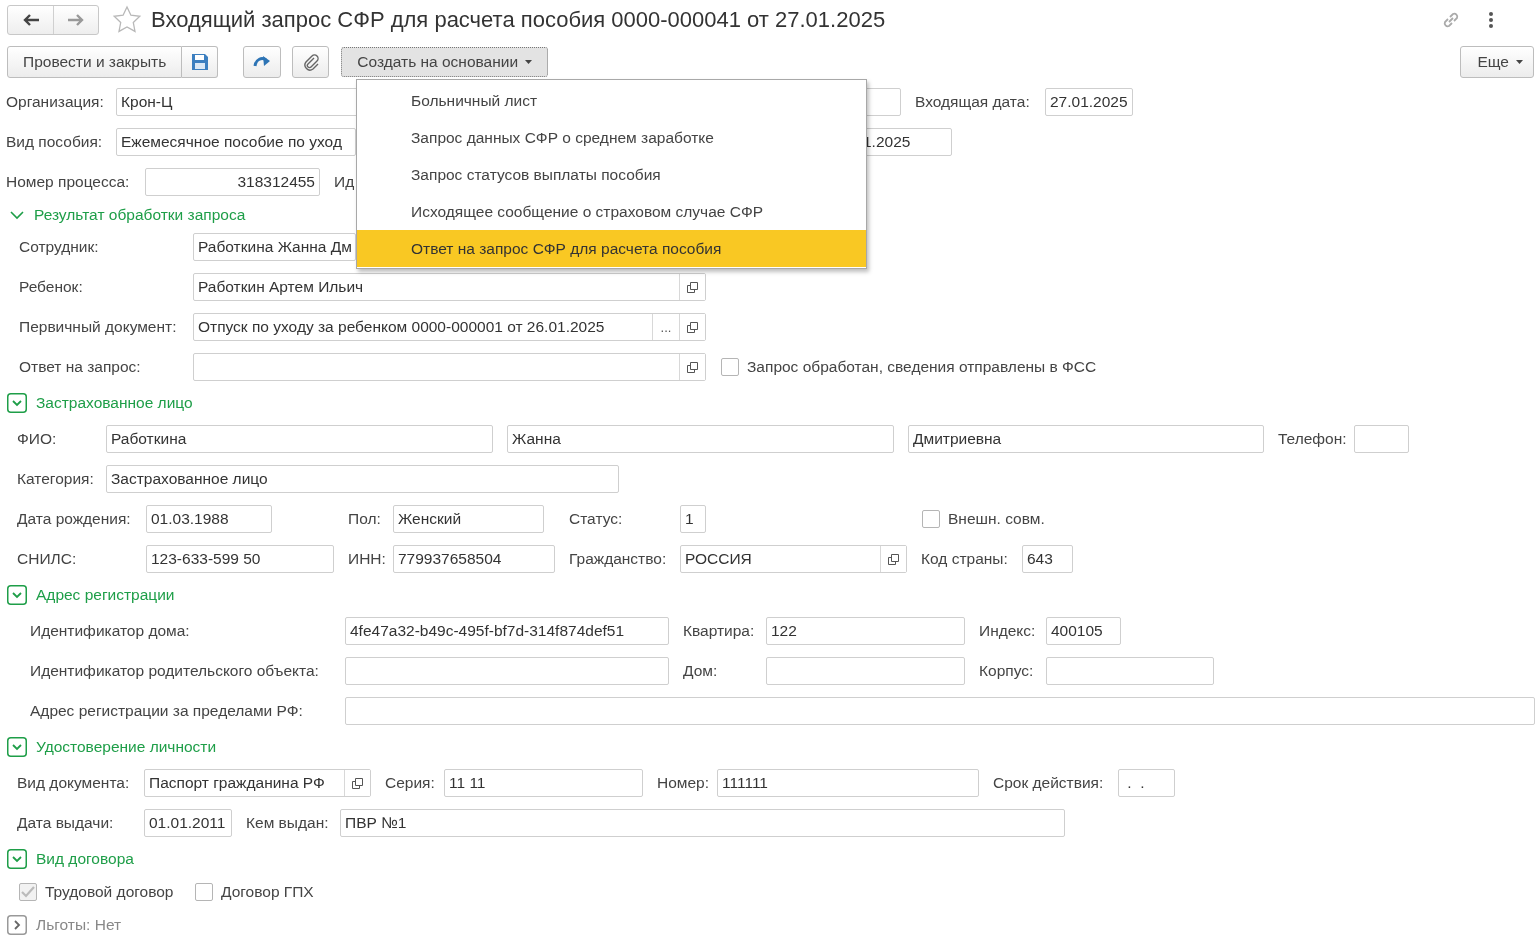 Image resolution: width=1540 pixels, height=943 pixels. Describe the element at coordinates (232, 182) in the screenshot. I see `text-field: 318312455` at that location.